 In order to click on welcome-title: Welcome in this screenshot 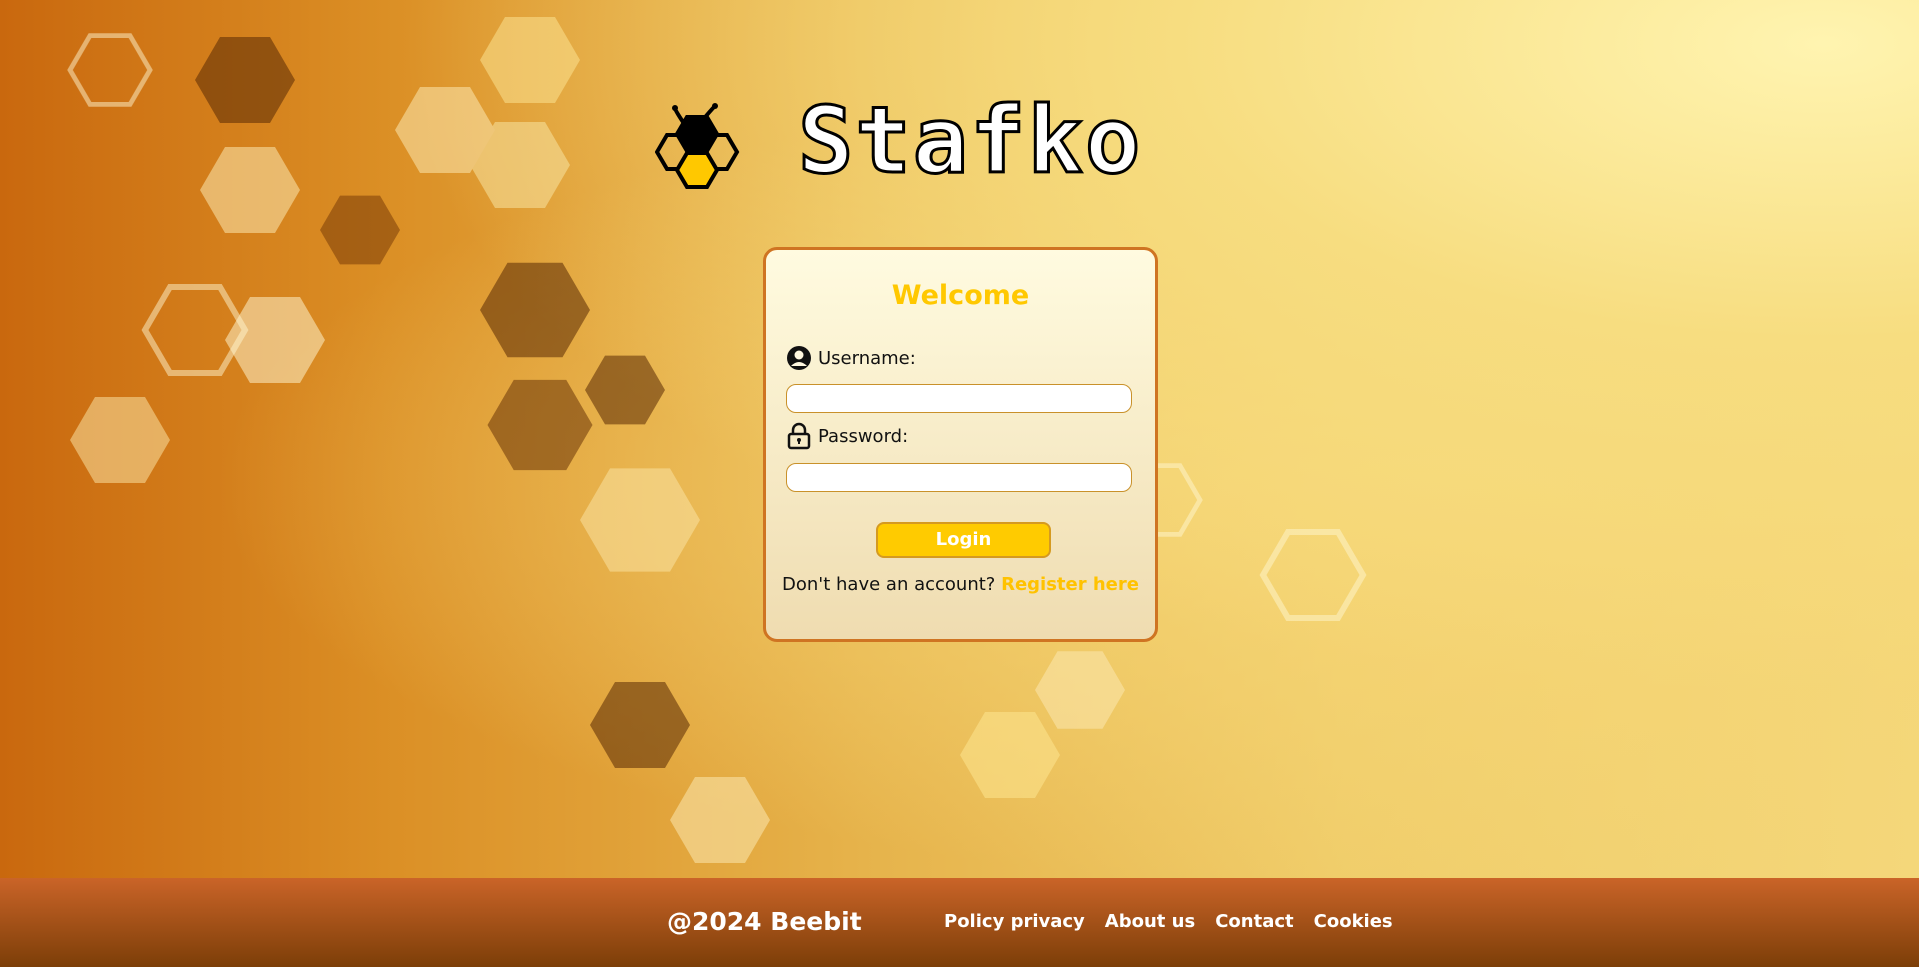, I will do `click(960, 295)`.